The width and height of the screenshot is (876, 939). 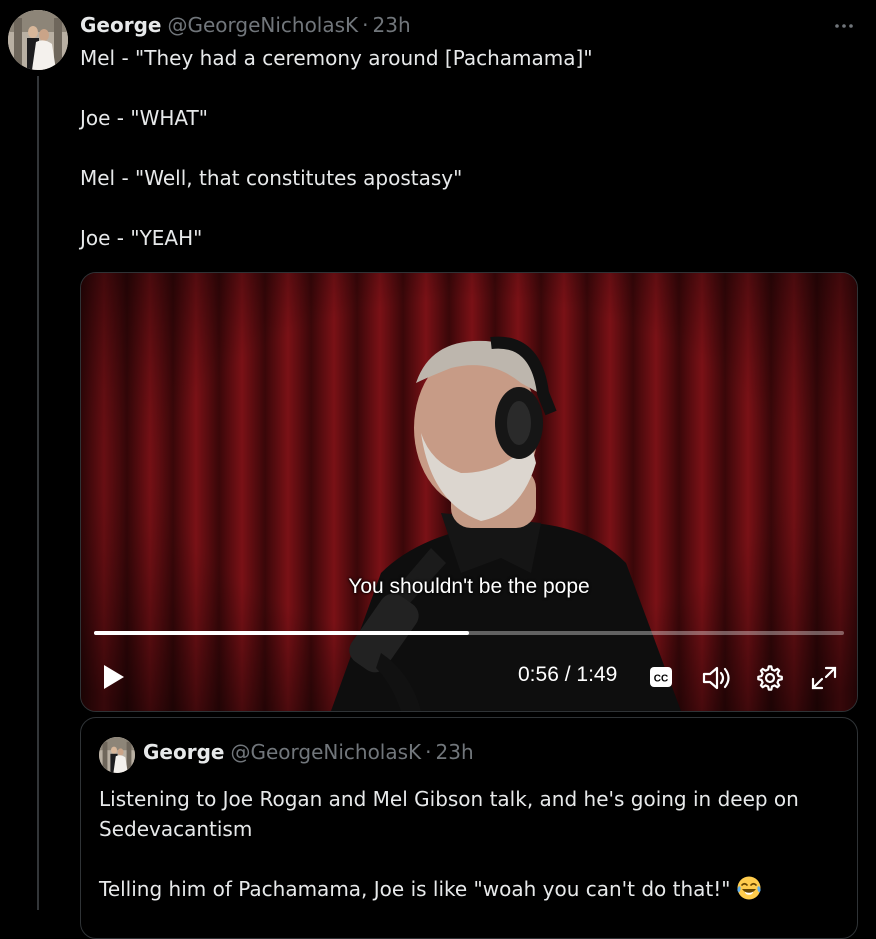 What do you see at coordinates (538, 674) in the screenshot?
I see `current-time: 0:56` at bounding box center [538, 674].